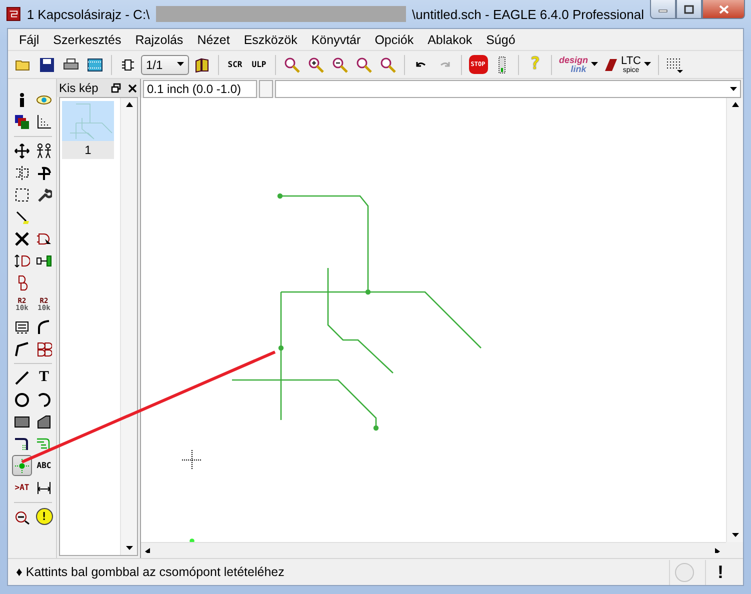 Image resolution: width=751 pixels, height=594 pixels. I want to click on status-message: ♦ Kattints bal gombbal az csomópont letételéhez, so click(151, 572).